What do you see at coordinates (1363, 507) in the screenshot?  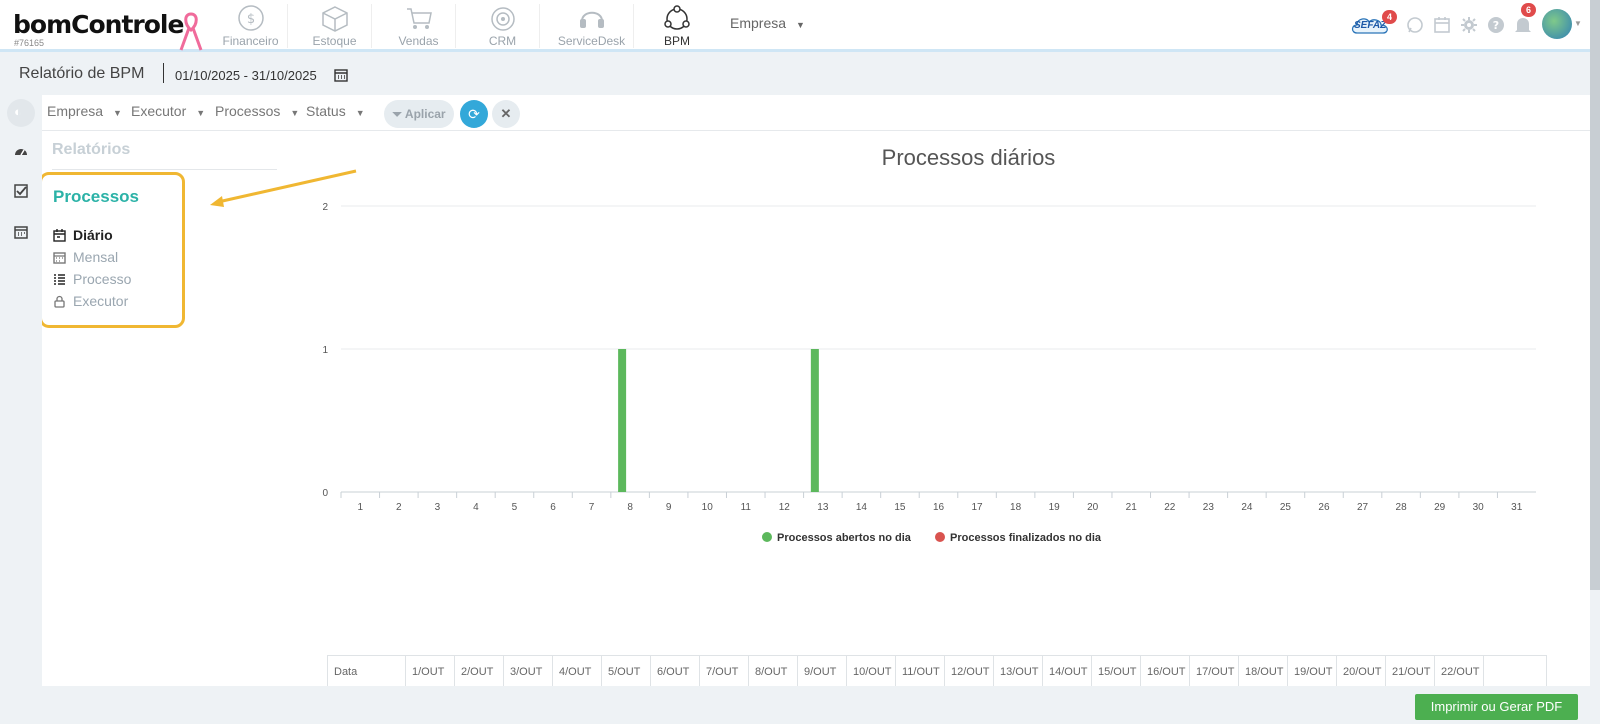 I see `x-tick-label: 27` at bounding box center [1363, 507].